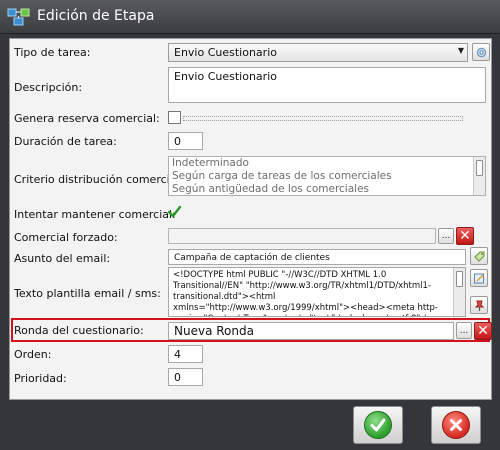  I want to click on duracion-input: 0, so click(185, 141).